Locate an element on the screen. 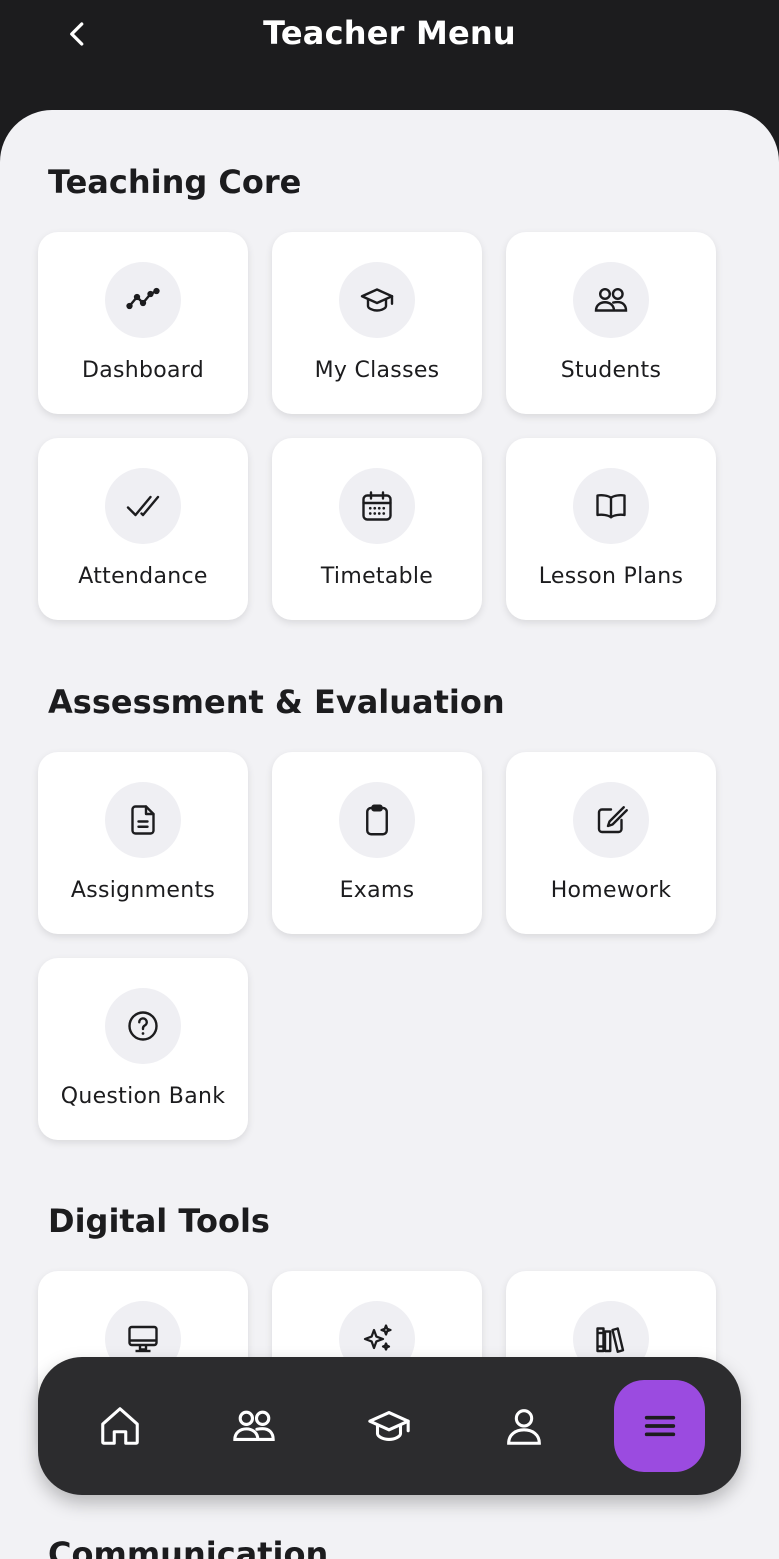 The image size is (779, 1559). nav-people is located at coordinates (254, 1426).